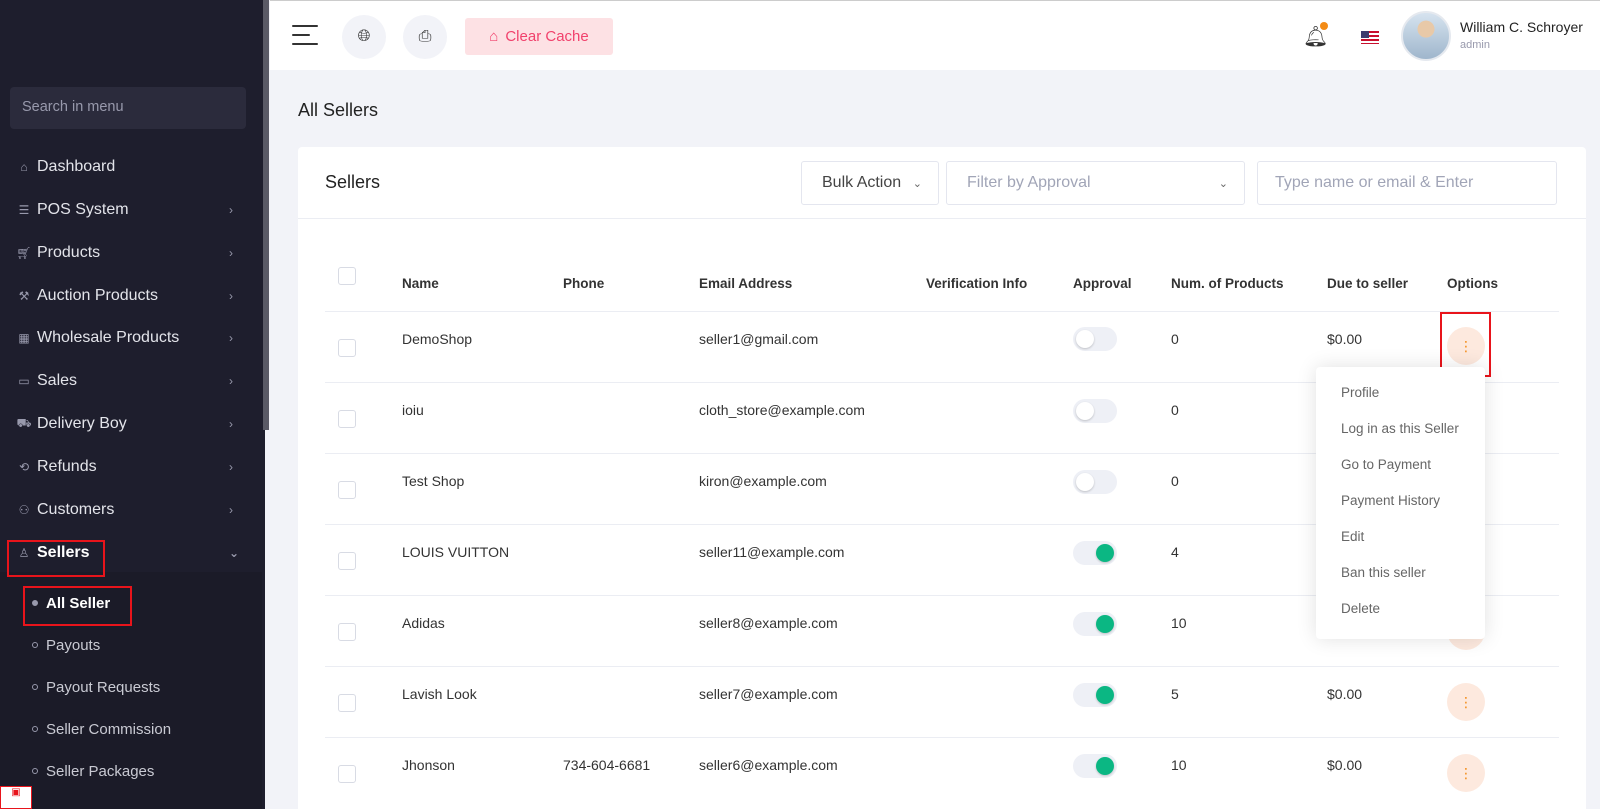  I want to click on sidebar-item-pos-system: ☰ POS System ›, so click(131, 210).